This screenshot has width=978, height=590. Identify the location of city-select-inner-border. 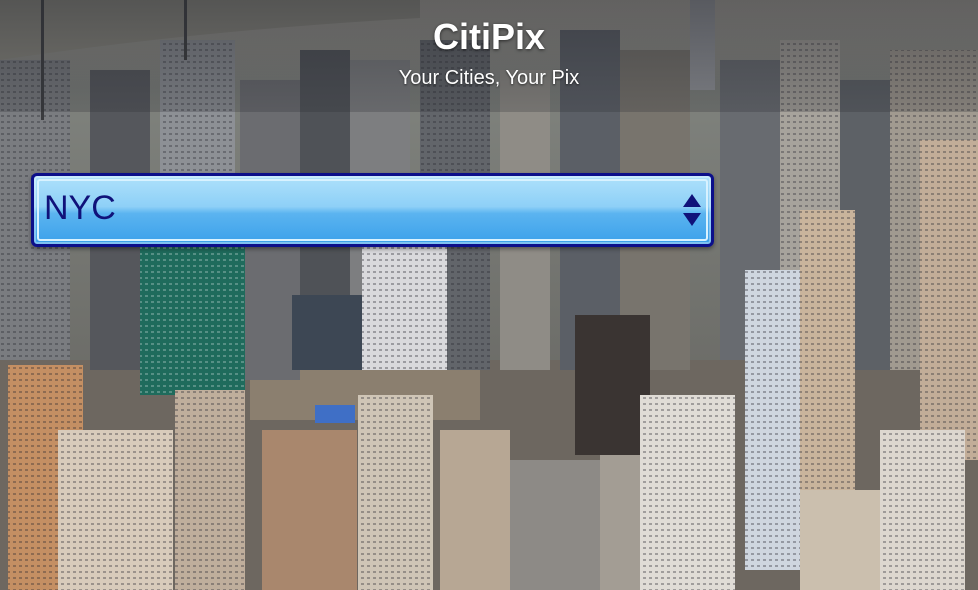
(372, 210).